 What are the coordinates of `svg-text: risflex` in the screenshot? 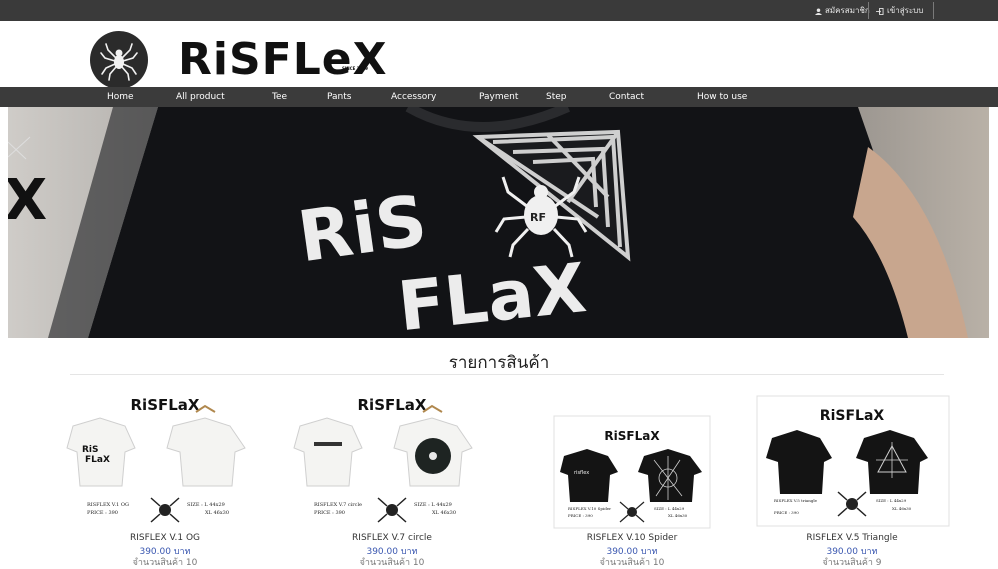 It's located at (581, 473).